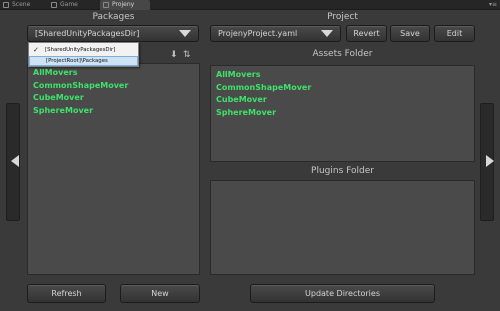  I want to click on popup-option-shared: ✓ [SharedUnityPackagesDir], so click(83, 50).